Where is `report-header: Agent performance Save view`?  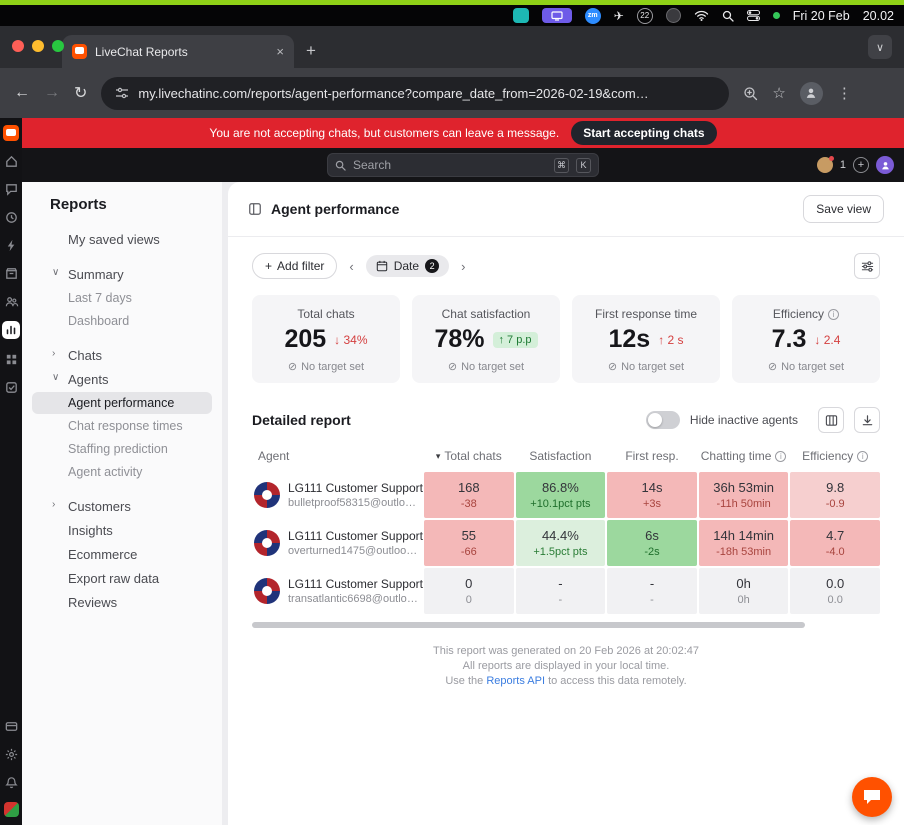
report-header: Agent performance Save view is located at coordinates (566, 209).